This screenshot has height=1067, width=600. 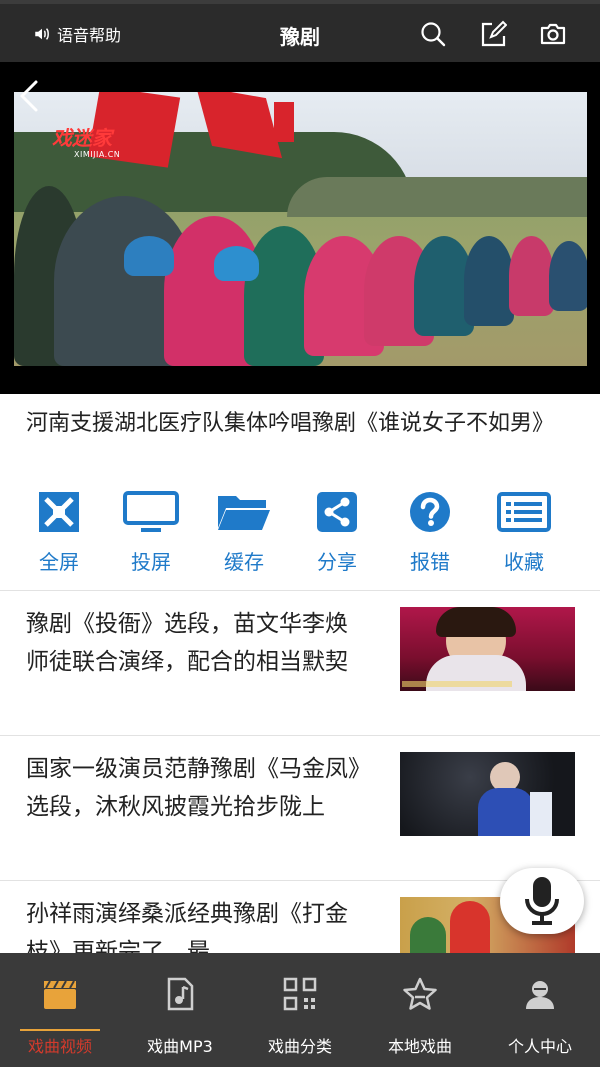 I want to click on bottom-nav: 戏曲视频 戏曲MP3 戏曲分类 本地戏曲 个人中心, so click(x=300, y=1010).